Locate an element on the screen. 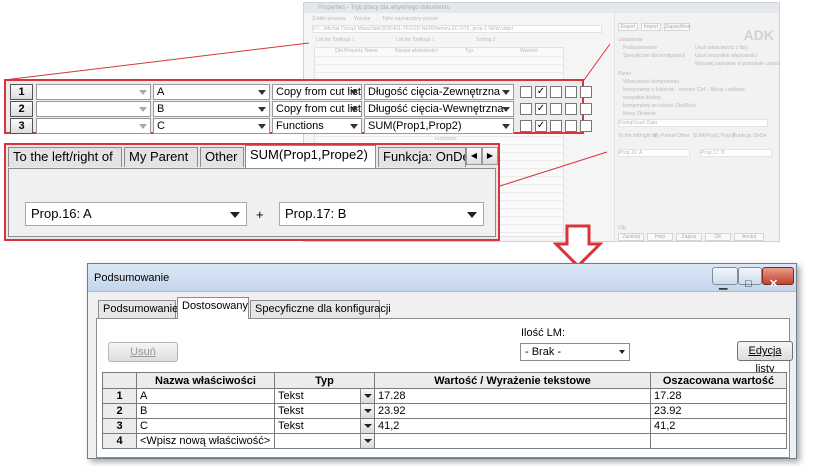 The image size is (818, 466). close-button: ✕ is located at coordinates (778, 278).